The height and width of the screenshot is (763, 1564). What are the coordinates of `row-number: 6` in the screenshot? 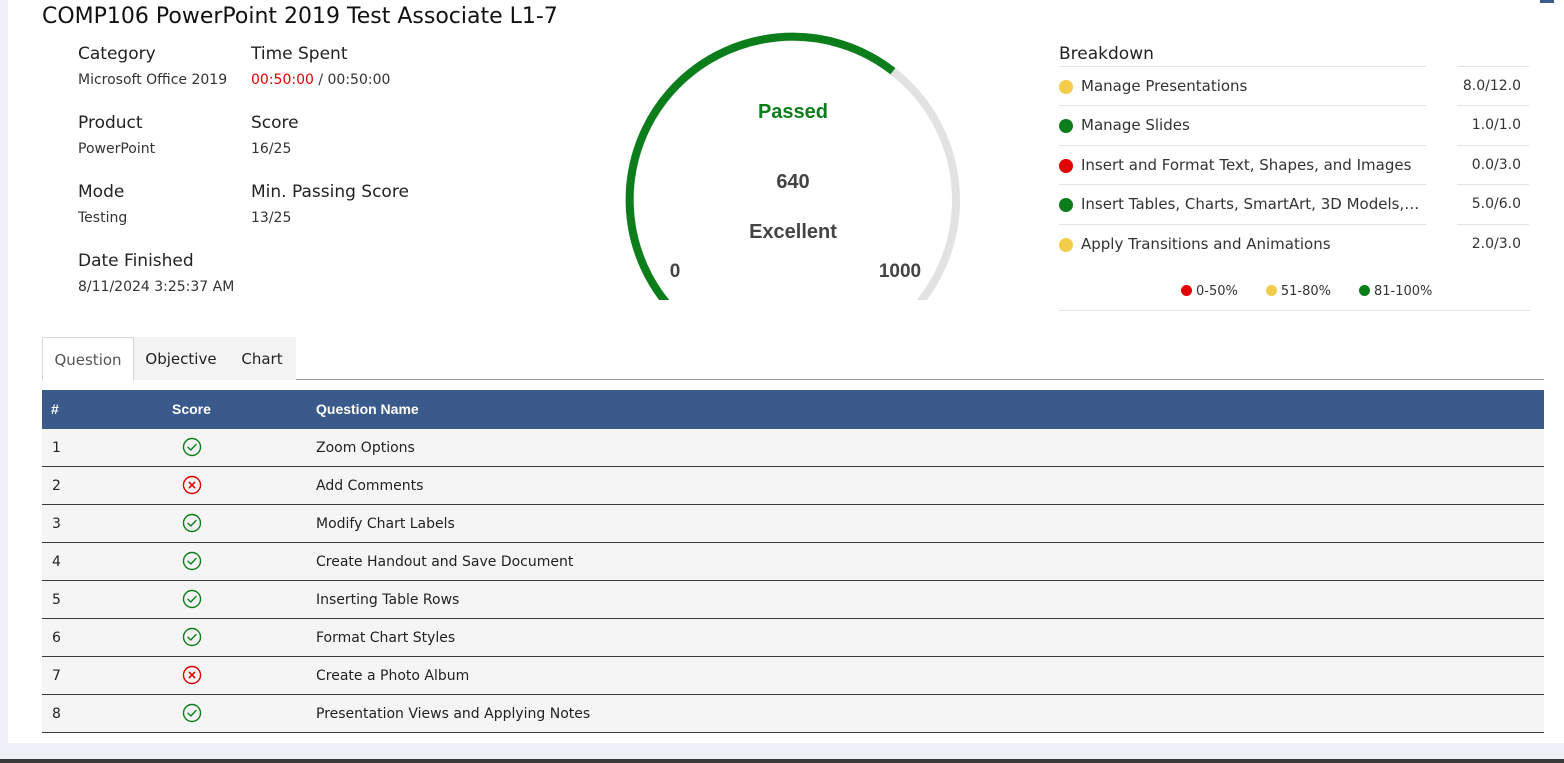 It's located at (56, 638).